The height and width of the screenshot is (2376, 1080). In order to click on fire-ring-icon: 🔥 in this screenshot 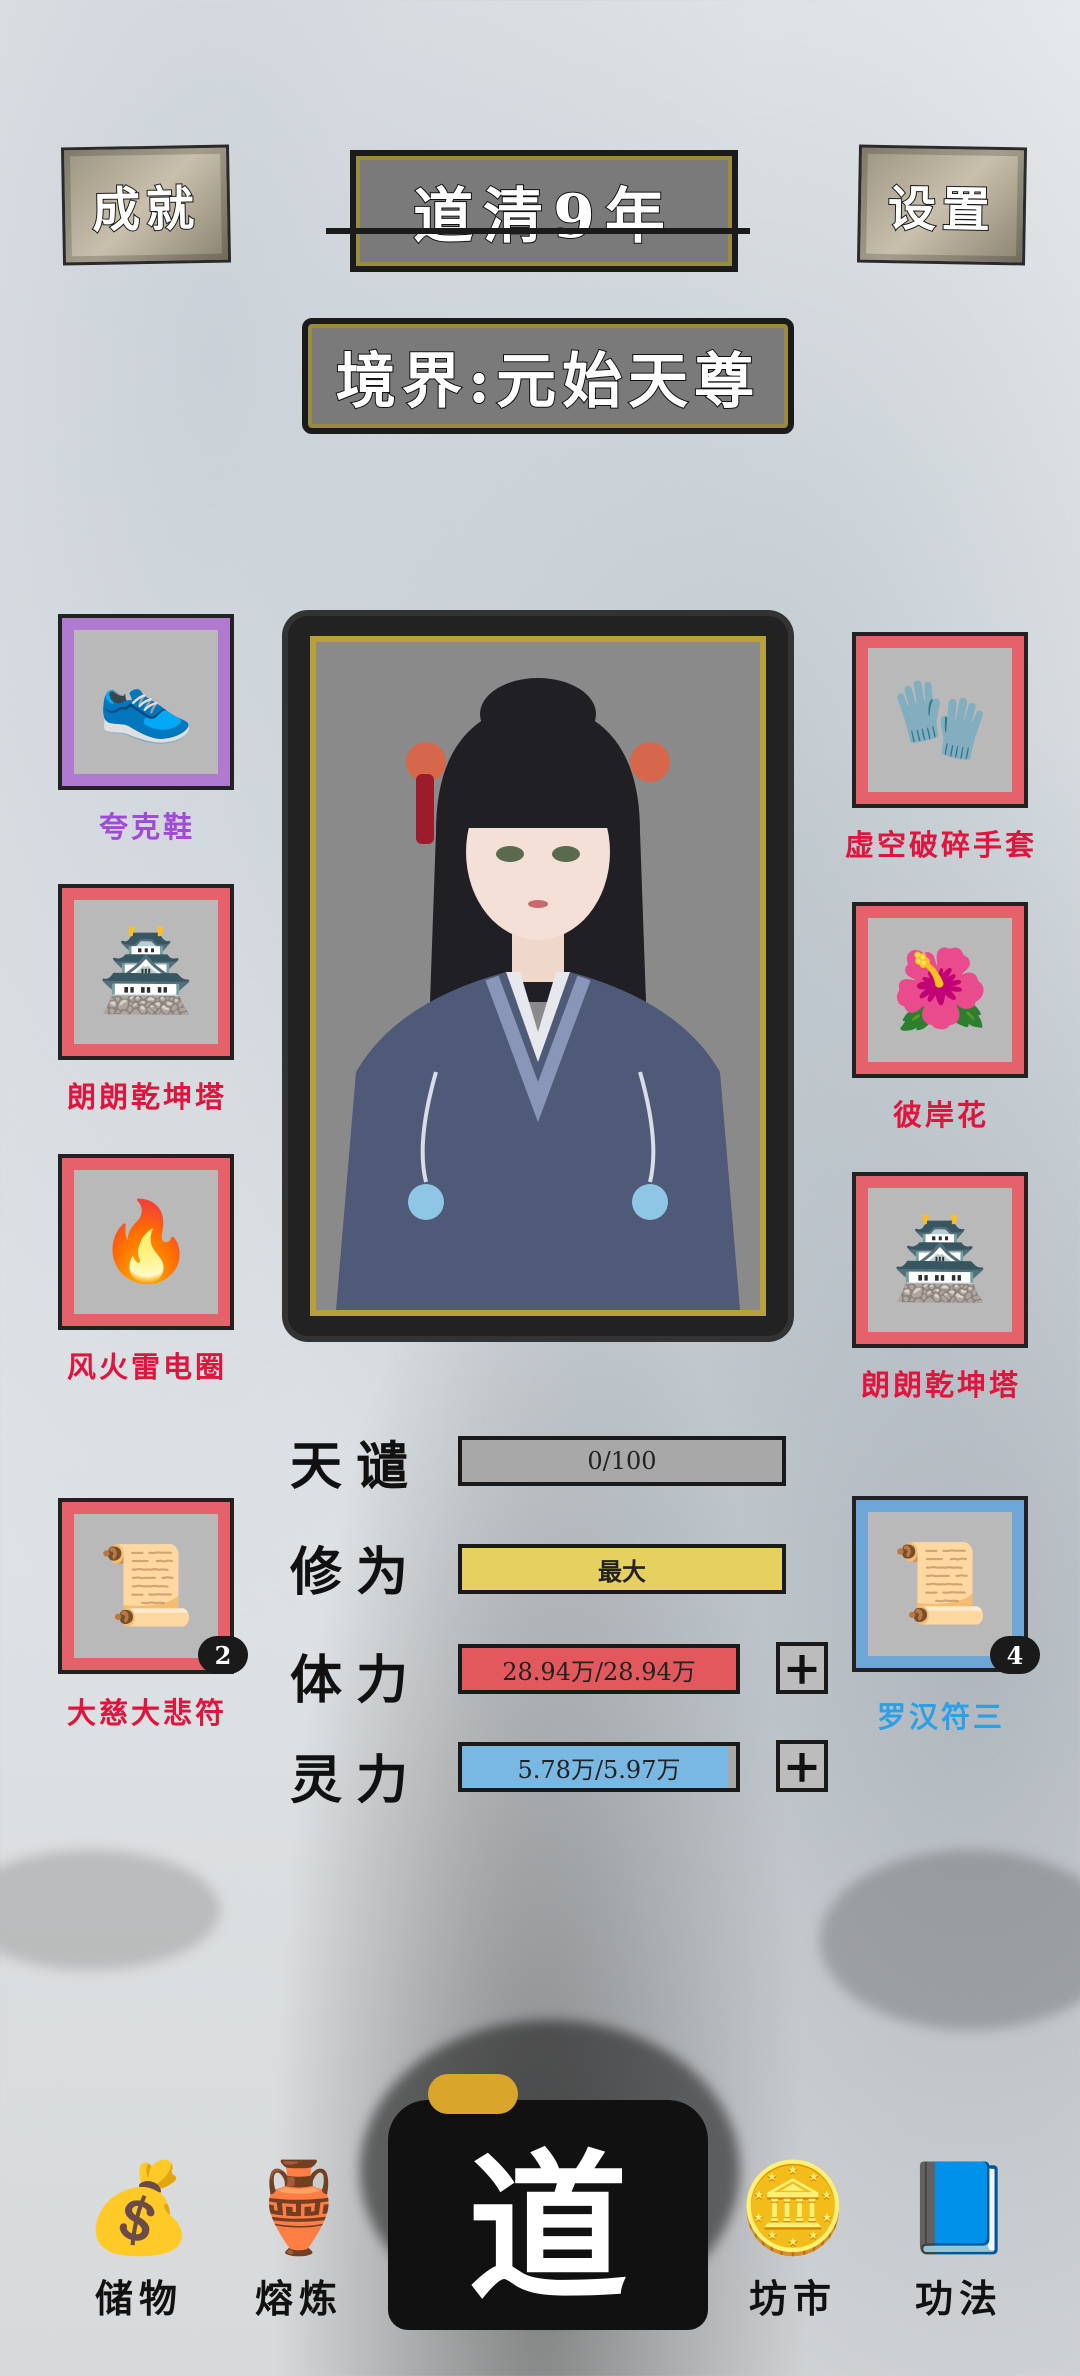, I will do `click(146, 1242)`.